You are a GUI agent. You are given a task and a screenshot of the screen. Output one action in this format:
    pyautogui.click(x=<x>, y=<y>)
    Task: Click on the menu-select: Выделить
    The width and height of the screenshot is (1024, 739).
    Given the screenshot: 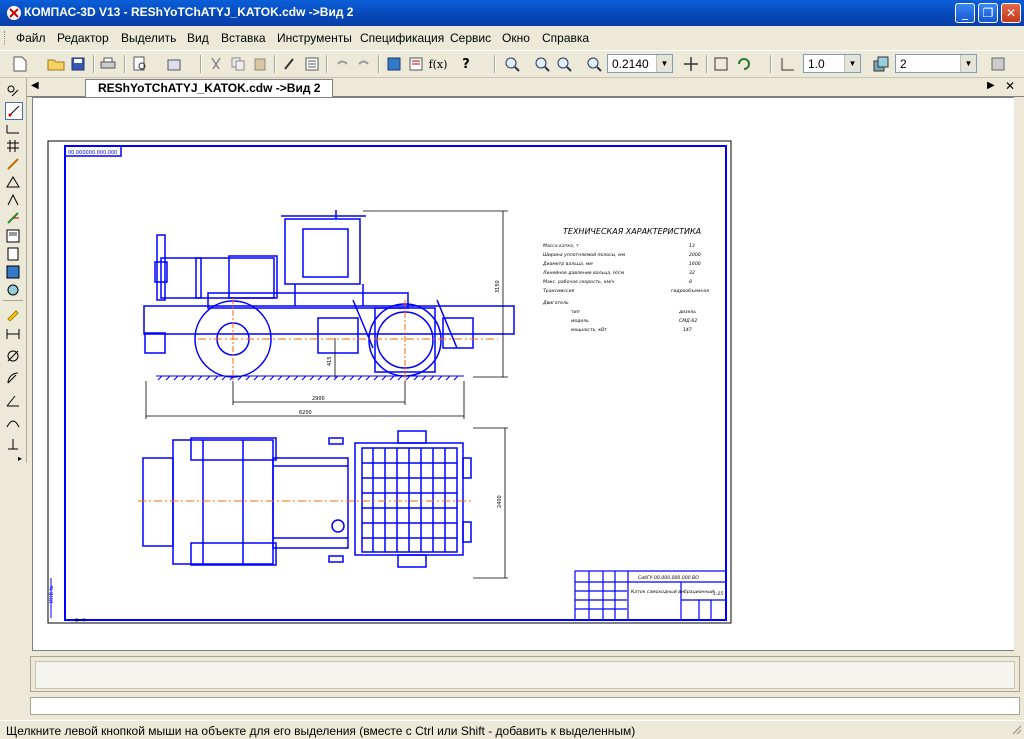 What is the action you would take?
    pyautogui.click(x=148, y=38)
    